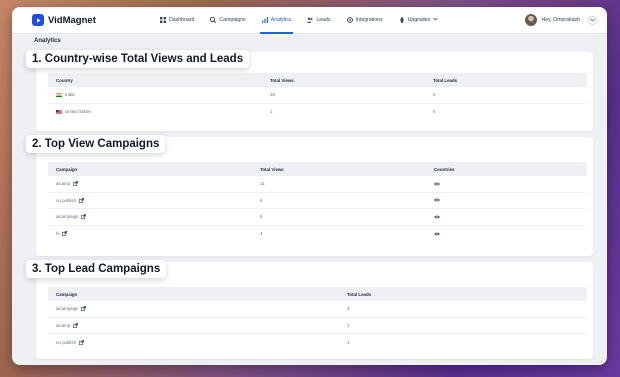 Image resolution: width=620 pixels, height=377 pixels. What do you see at coordinates (59, 111) in the screenshot?
I see `us-flag-icon` at bounding box center [59, 111].